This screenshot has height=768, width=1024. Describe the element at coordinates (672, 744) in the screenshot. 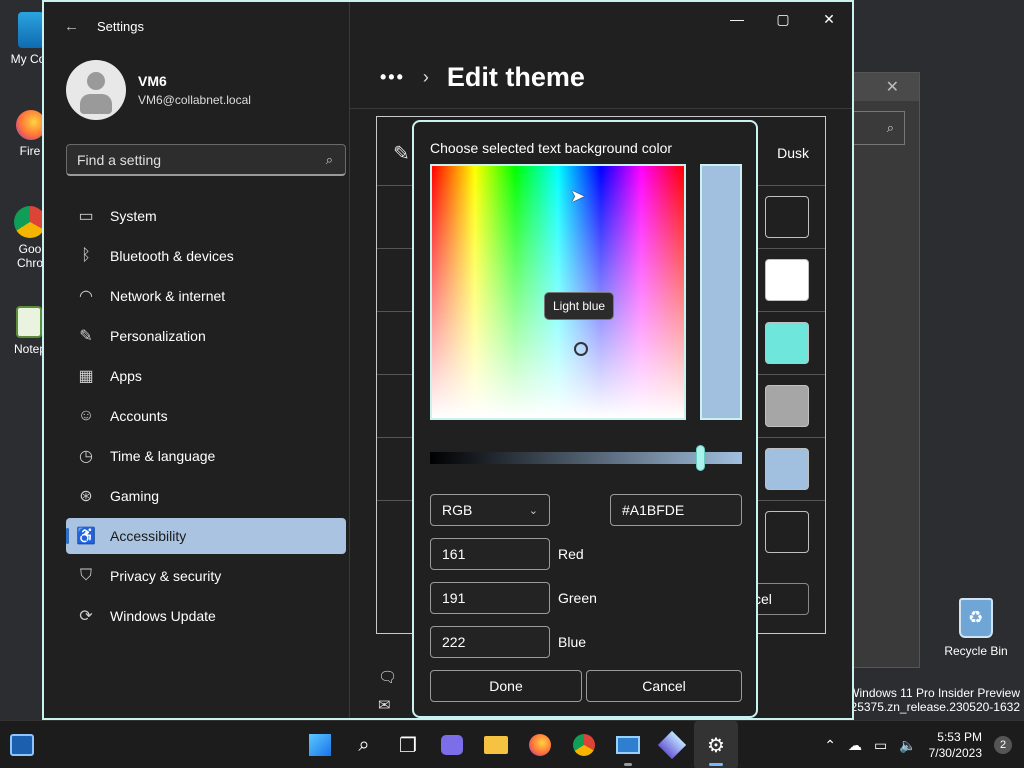

I see `photos-icon` at that location.